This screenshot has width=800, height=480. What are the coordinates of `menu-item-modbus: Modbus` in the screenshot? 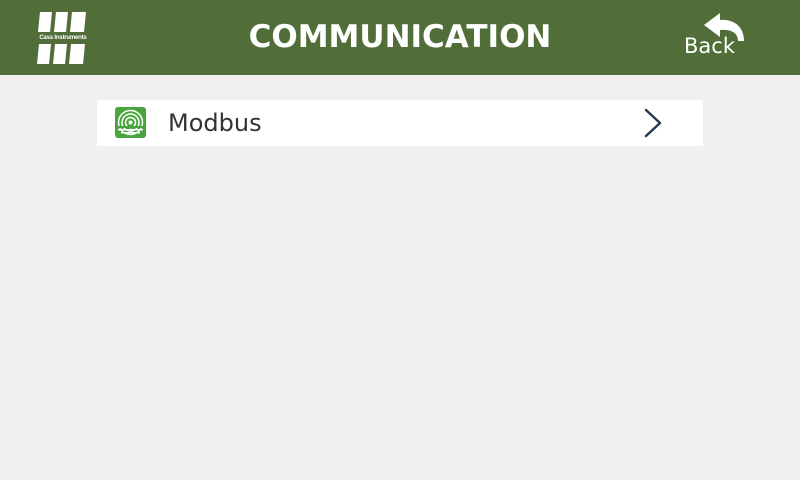 It's located at (400, 123).